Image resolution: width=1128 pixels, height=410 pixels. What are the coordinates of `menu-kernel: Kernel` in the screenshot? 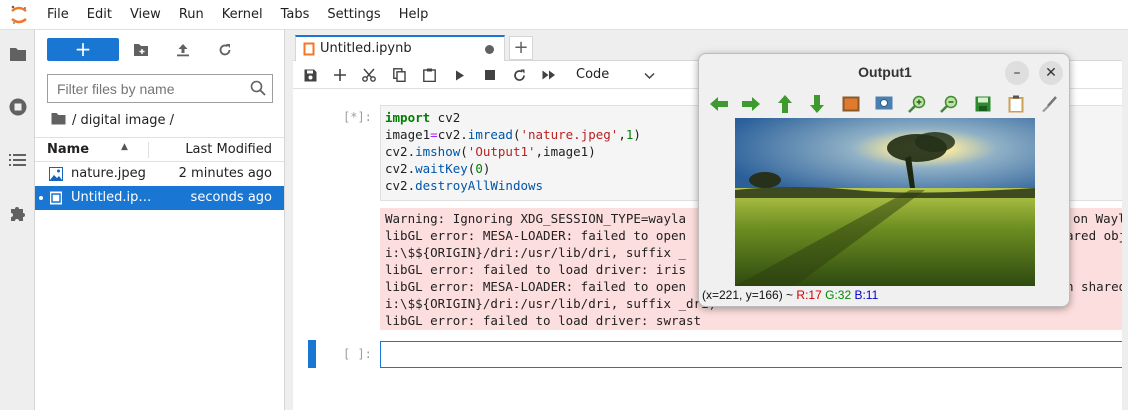 It's located at (242, 15).